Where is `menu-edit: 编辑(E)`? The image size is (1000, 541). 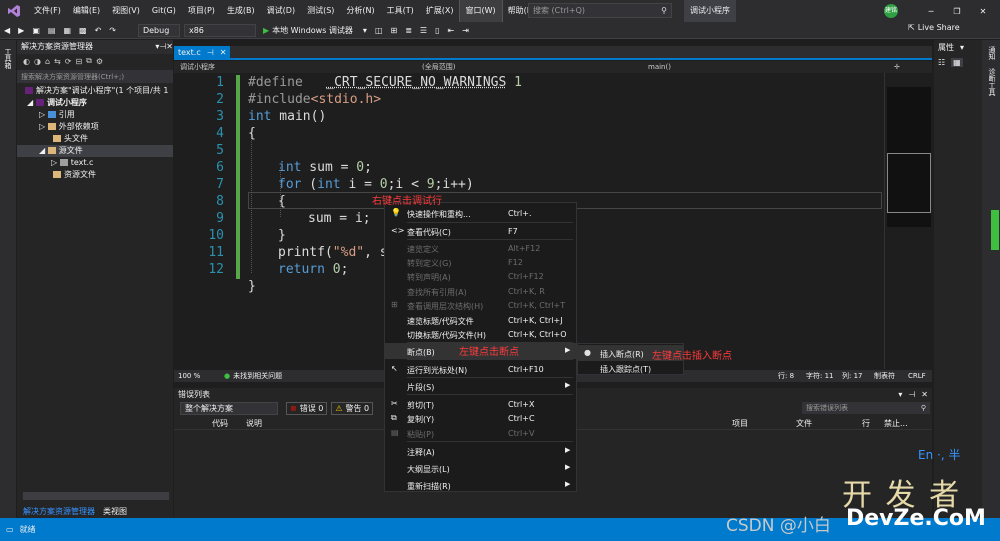 menu-edit: 编辑(E) is located at coordinates (86, 11).